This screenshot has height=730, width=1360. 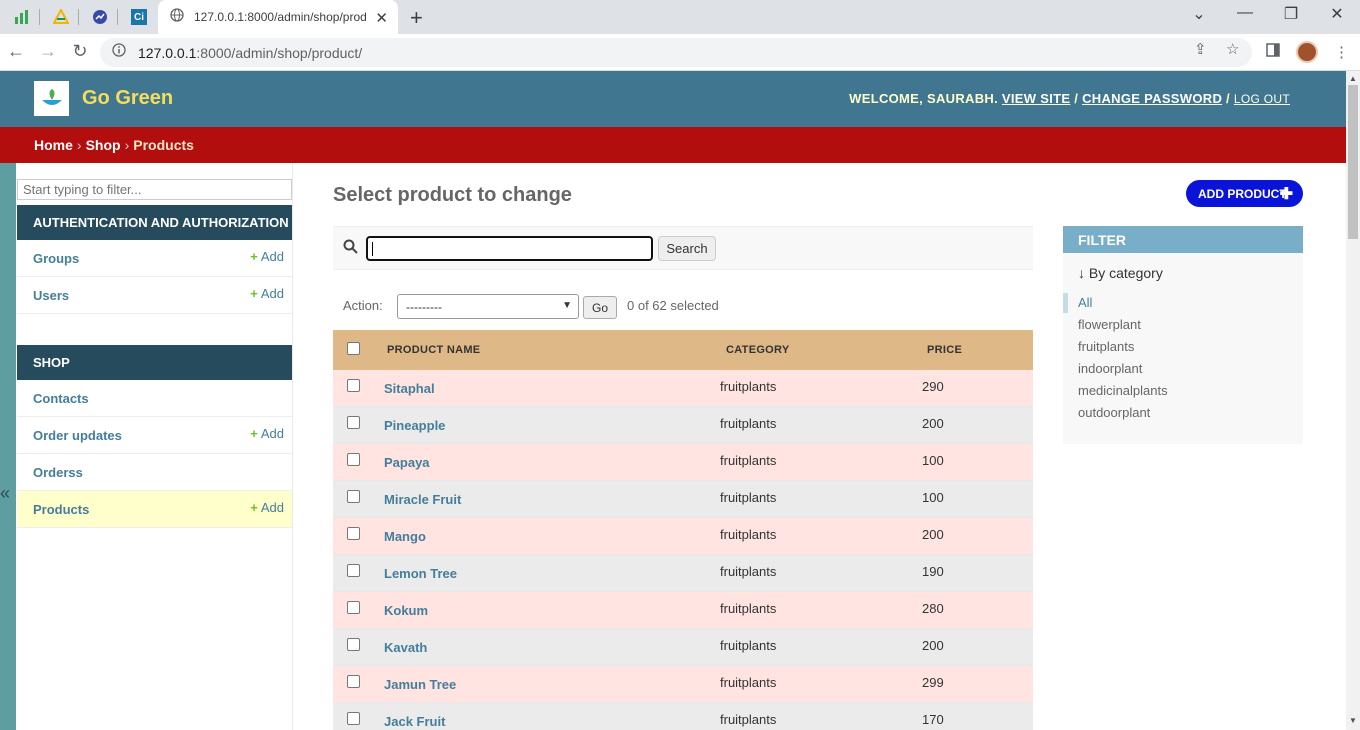 I want to click on scroll-down-icon: ▼, so click(x=1353, y=720).